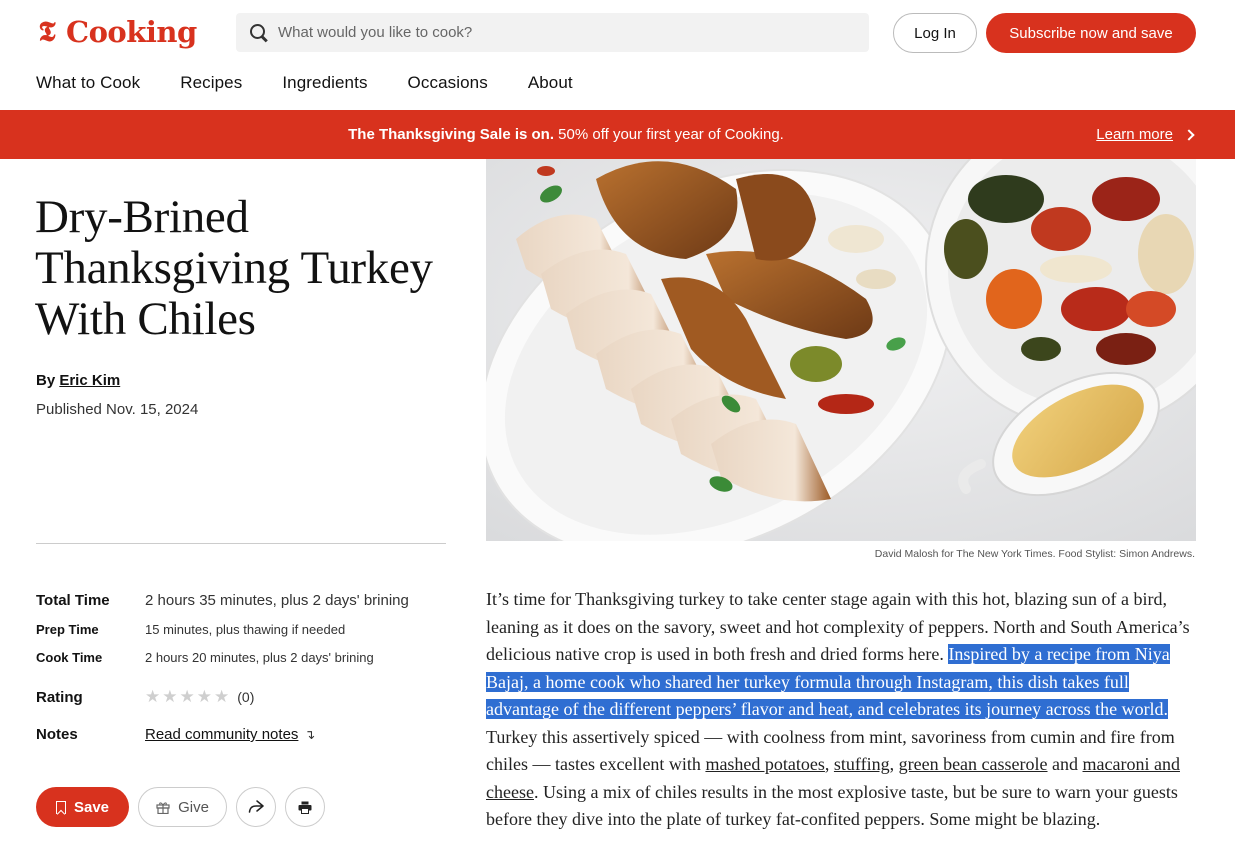 The height and width of the screenshot is (867, 1235). What do you see at coordinates (935, 33) in the screenshot?
I see `login-button: Log In` at bounding box center [935, 33].